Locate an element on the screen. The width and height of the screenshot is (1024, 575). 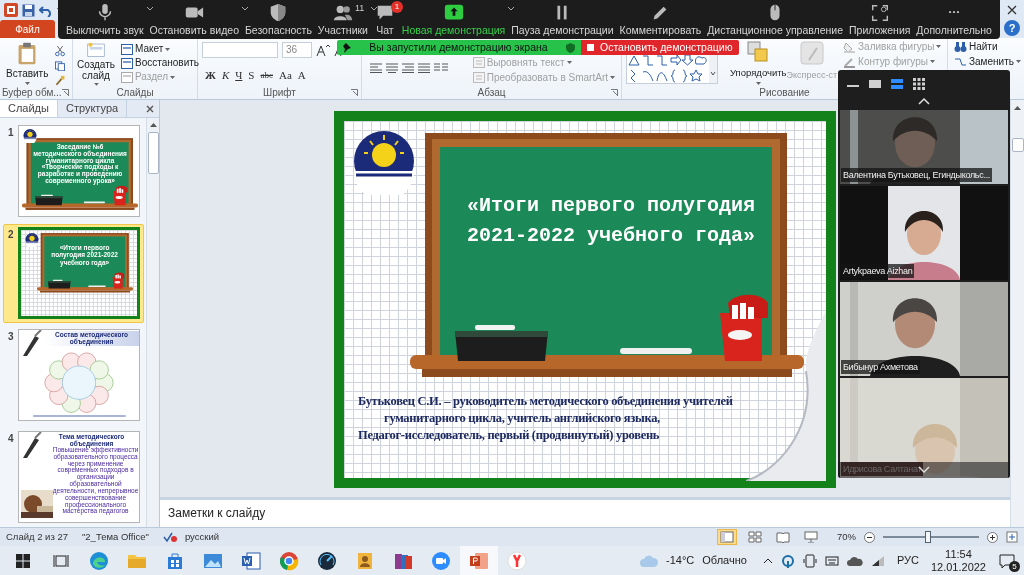
toolbar-button: Дополнительно is located at coordinates (954, 19).